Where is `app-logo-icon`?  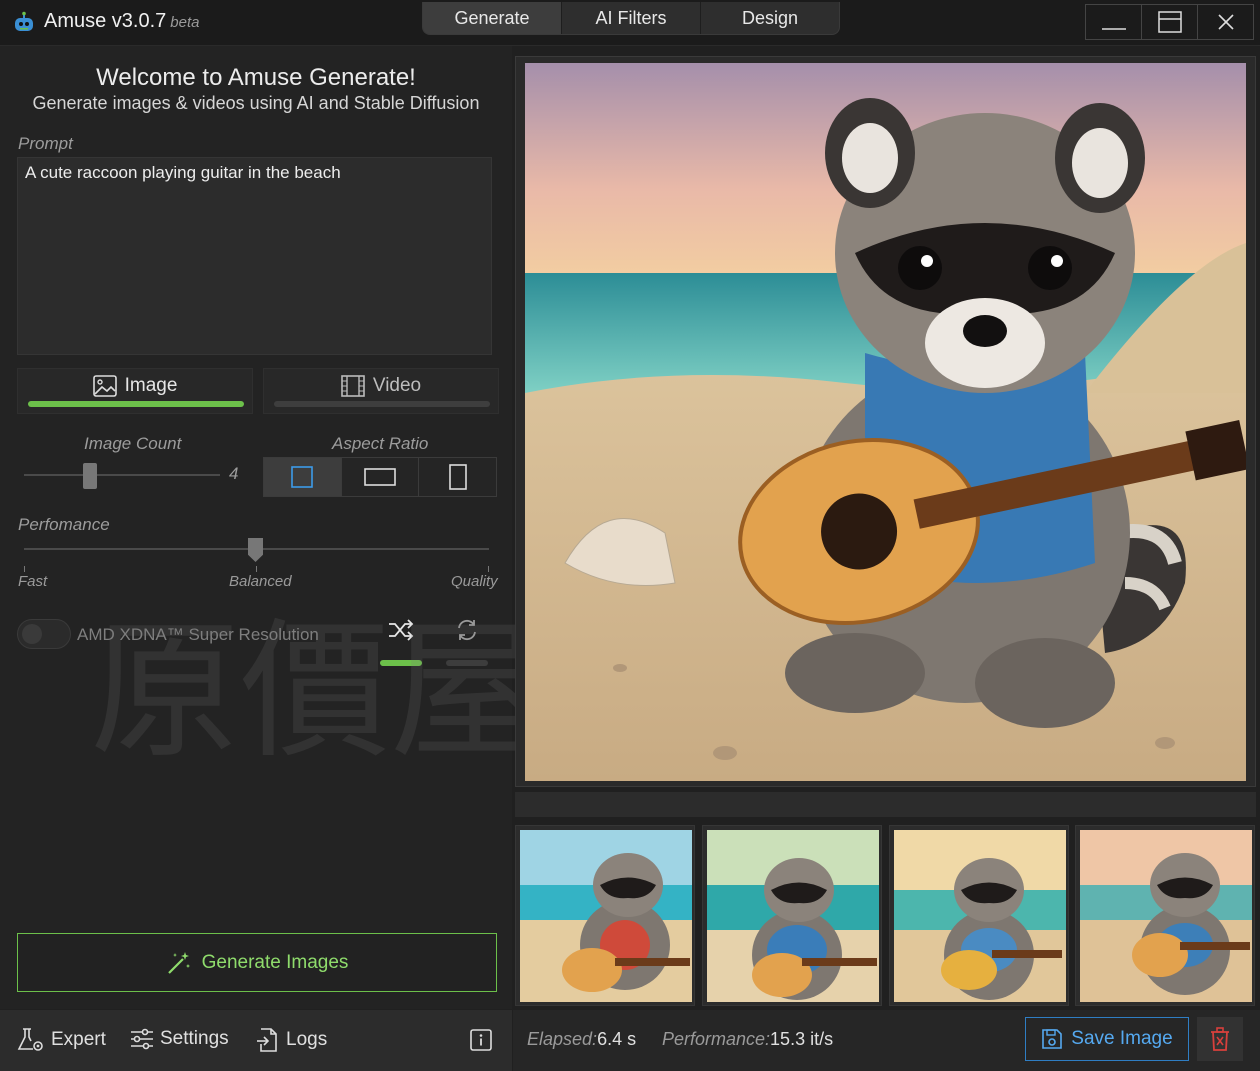 app-logo-icon is located at coordinates (24, 21).